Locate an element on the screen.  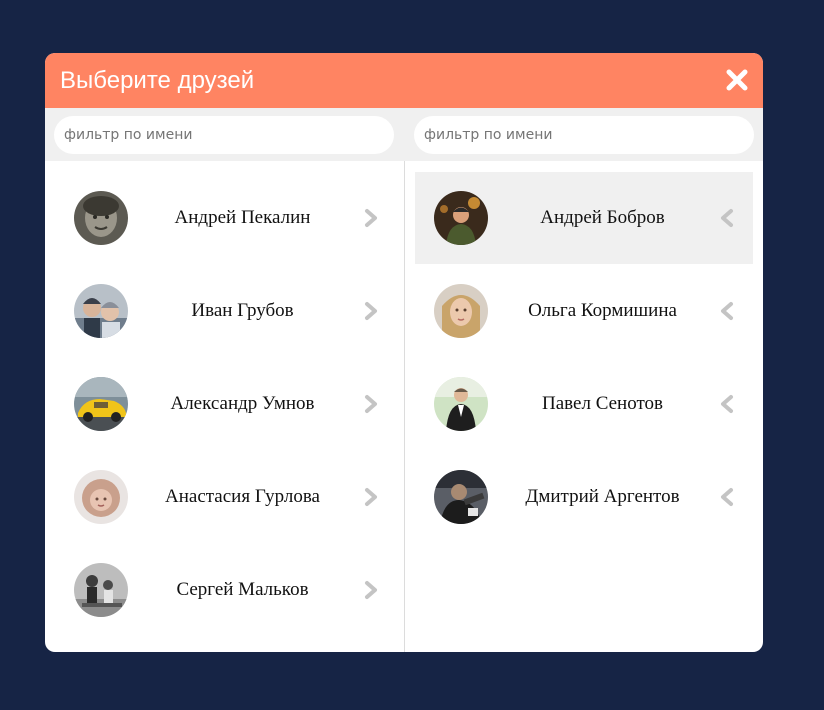
friend-name: Андрей Бобров is located at coordinates (602, 217).